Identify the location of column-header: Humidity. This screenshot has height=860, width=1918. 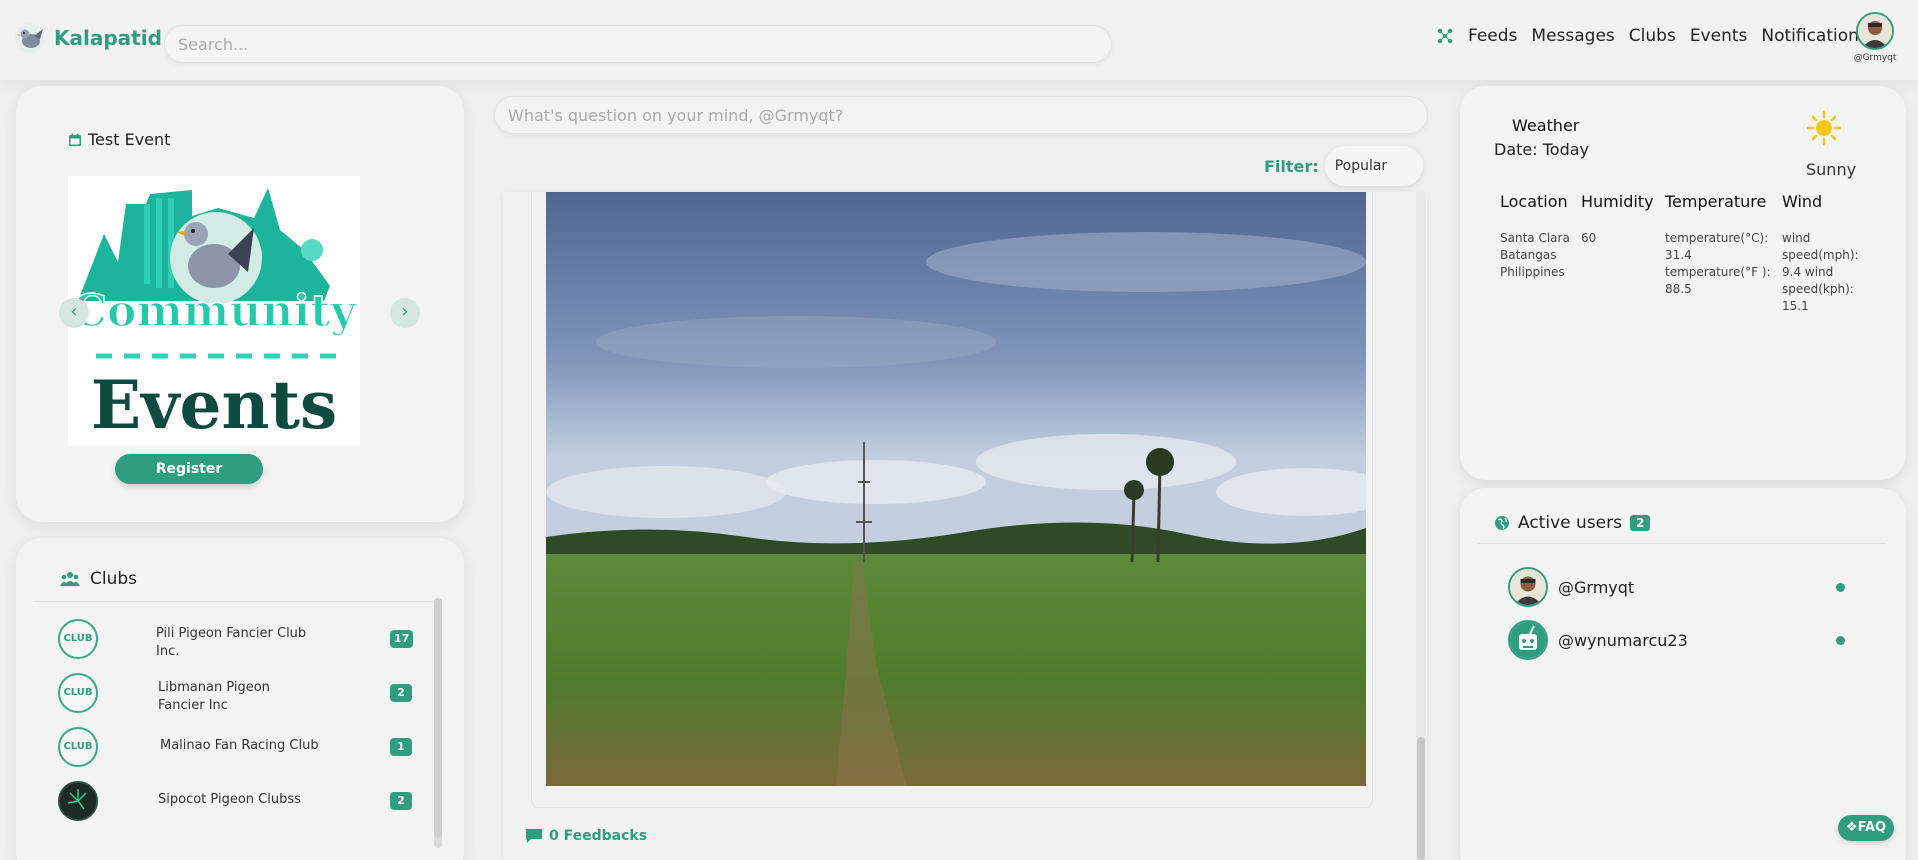
(1617, 201).